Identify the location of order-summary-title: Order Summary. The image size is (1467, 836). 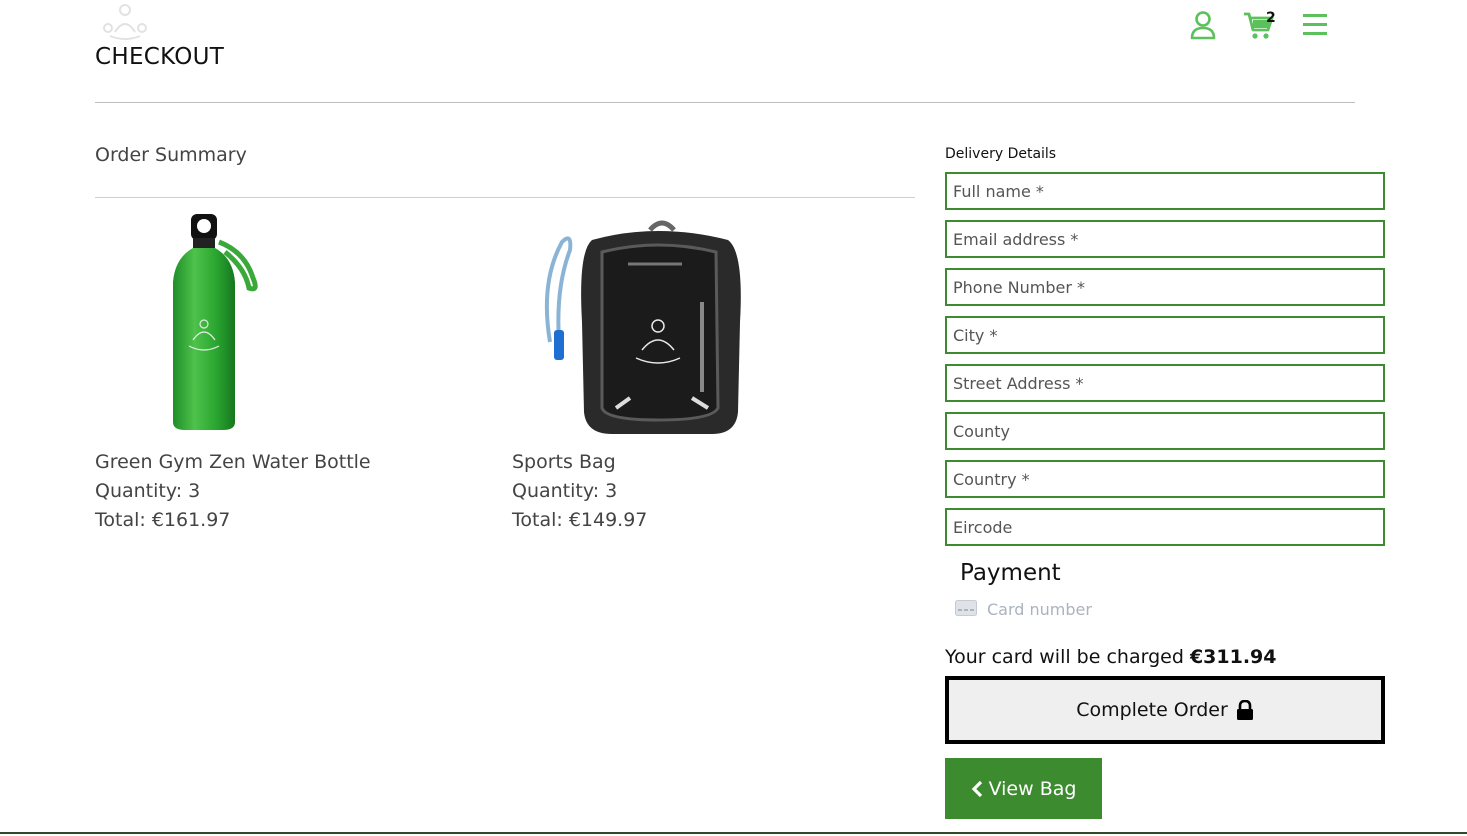
(171, 155).